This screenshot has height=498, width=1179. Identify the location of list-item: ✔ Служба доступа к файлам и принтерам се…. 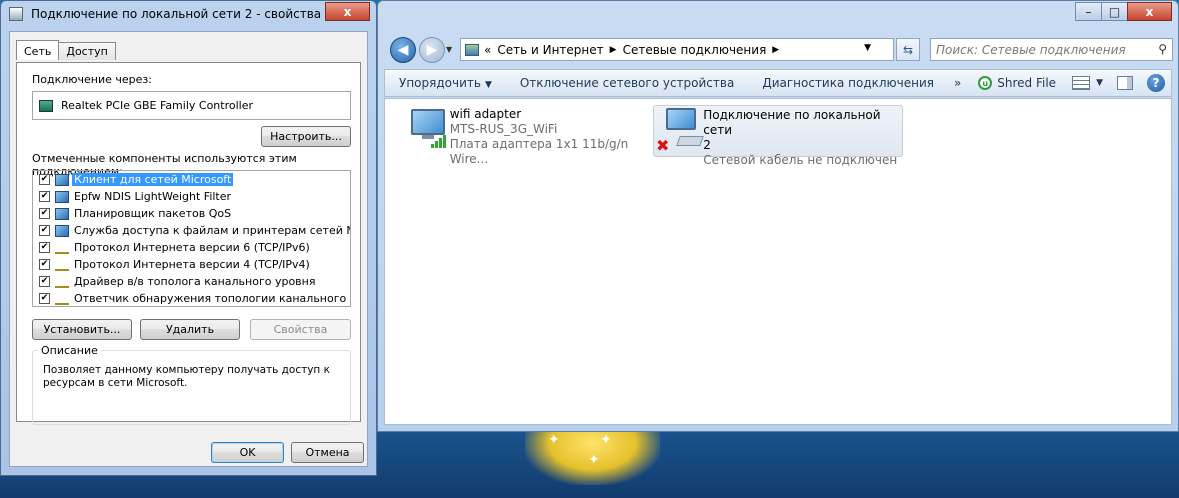
(191, 230).